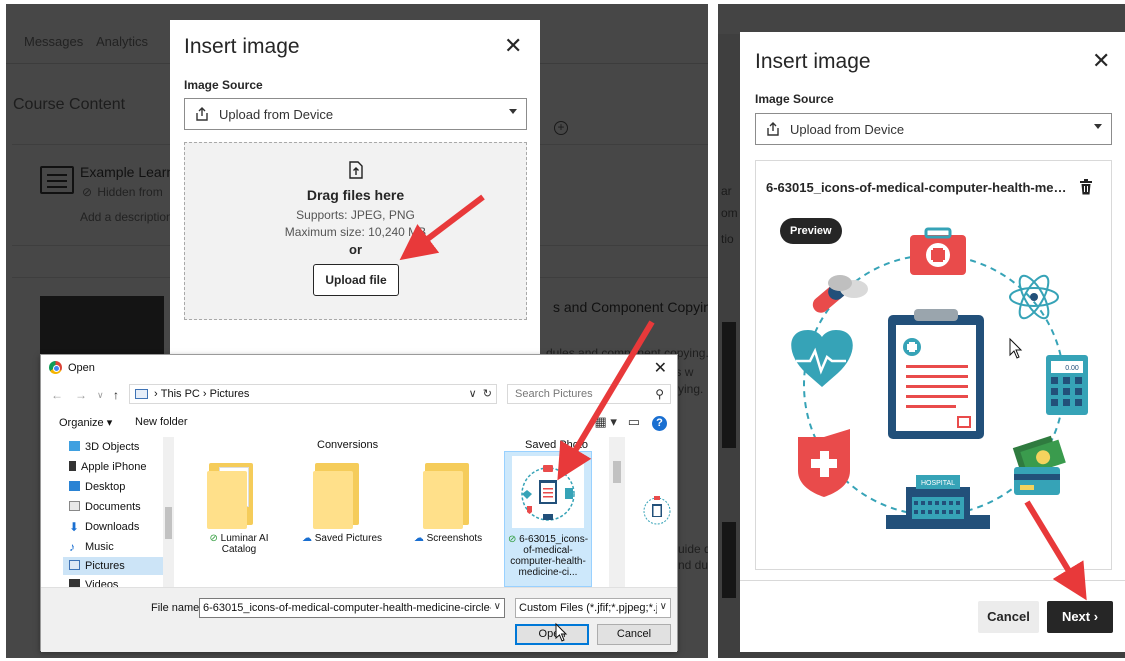 The height and width of the screenshot is (661, 1125). Describe the element at coordinates (161, 422) in the screenshot. I see `new-folder-button: New folder` at that location.